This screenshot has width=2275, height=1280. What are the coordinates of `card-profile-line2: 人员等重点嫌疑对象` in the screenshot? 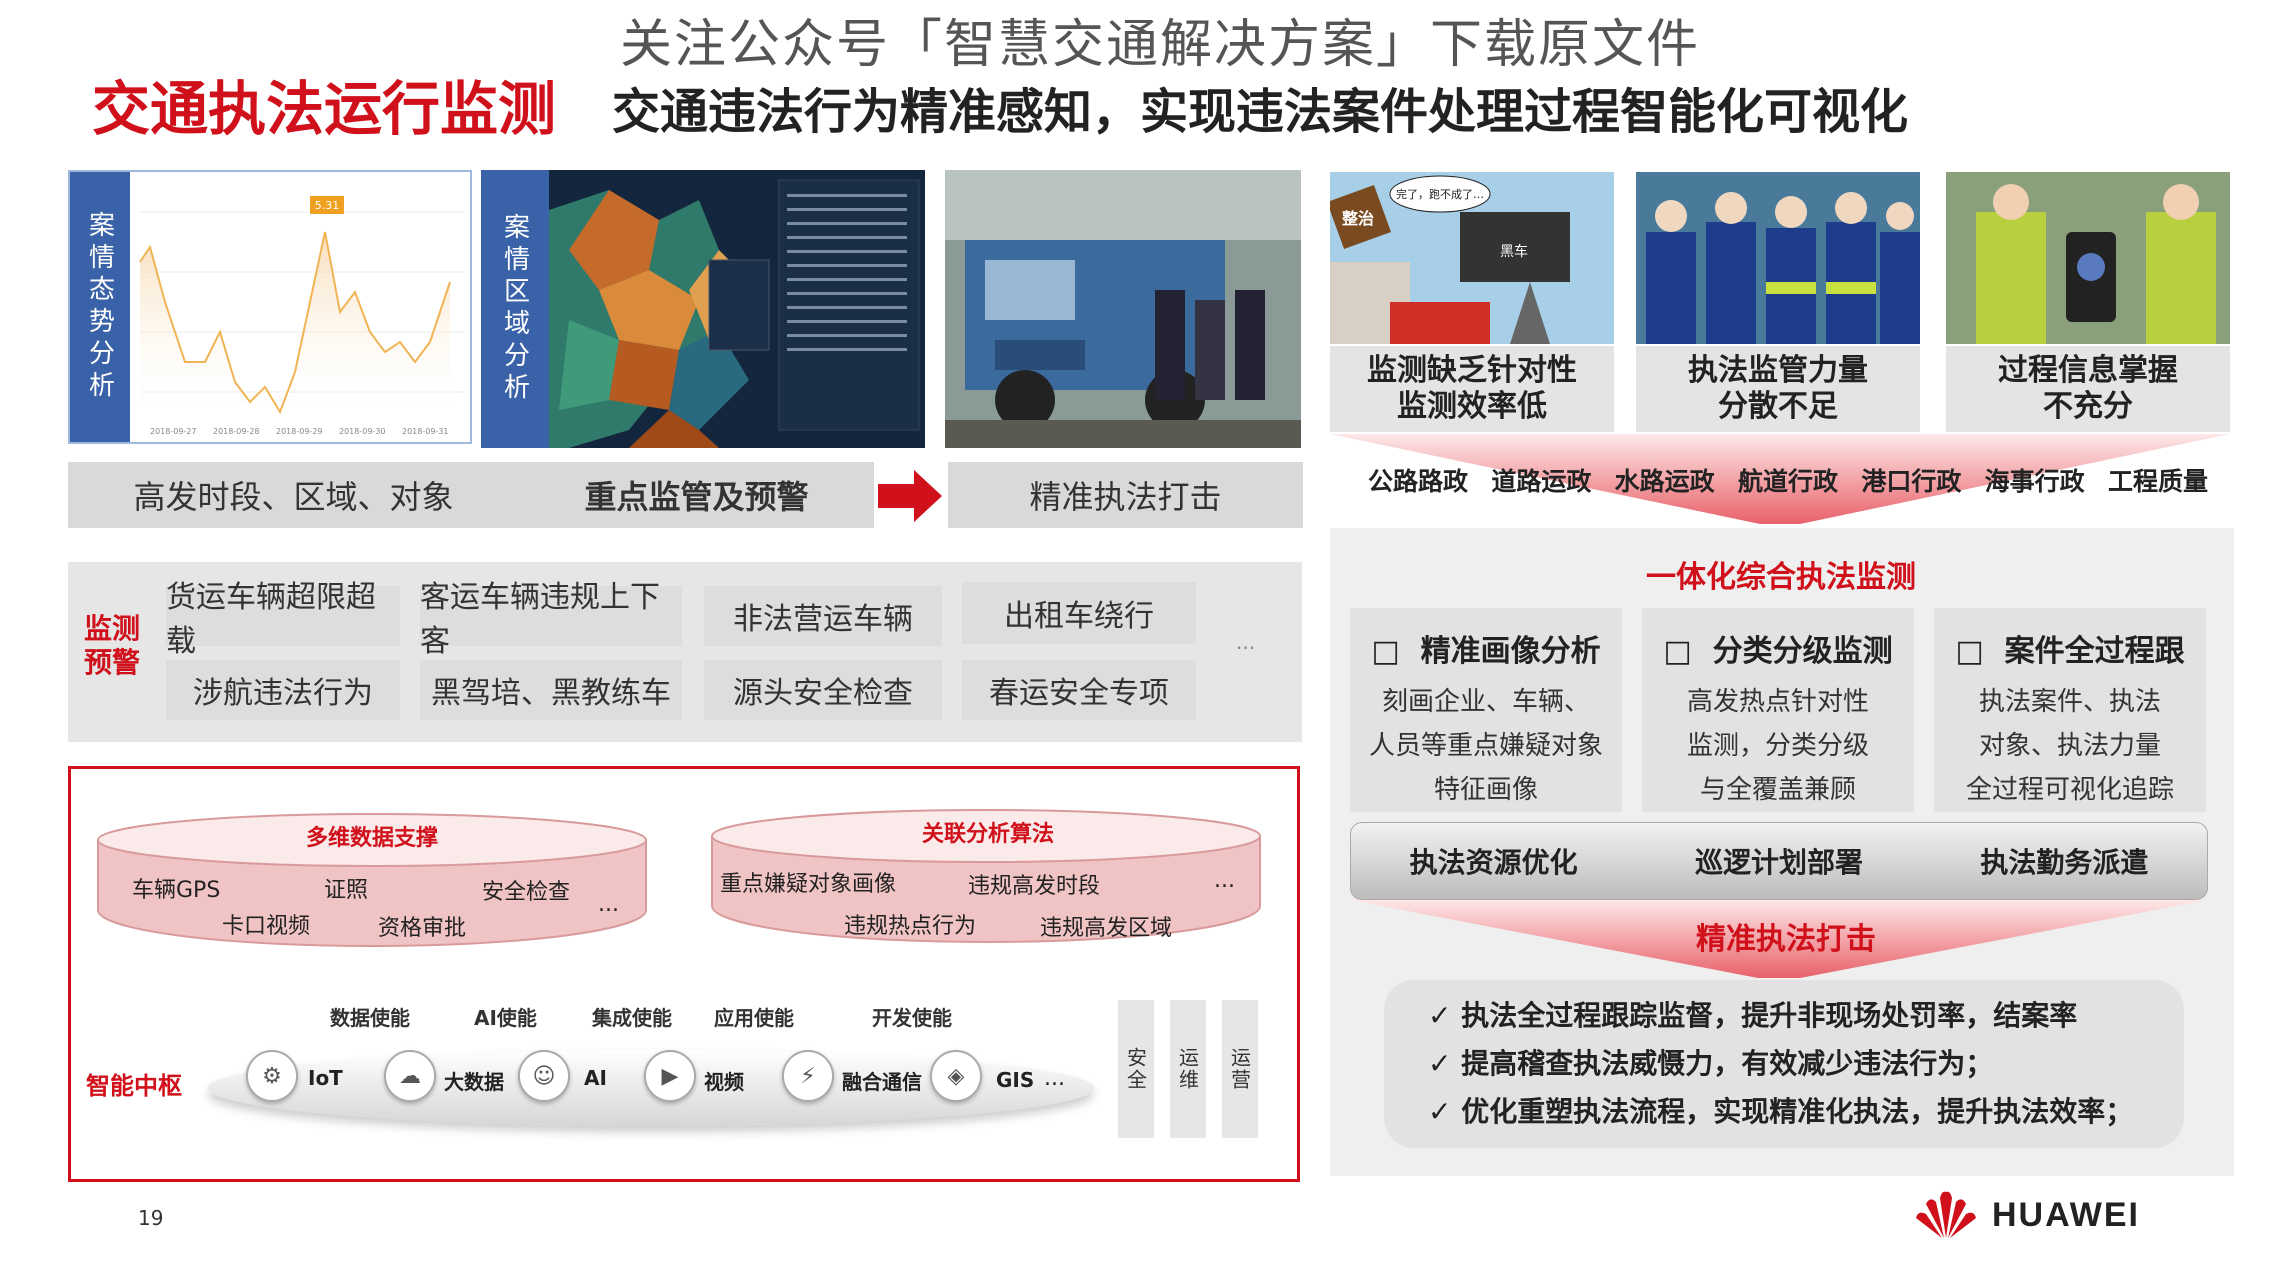 It's located at (1485, 746).